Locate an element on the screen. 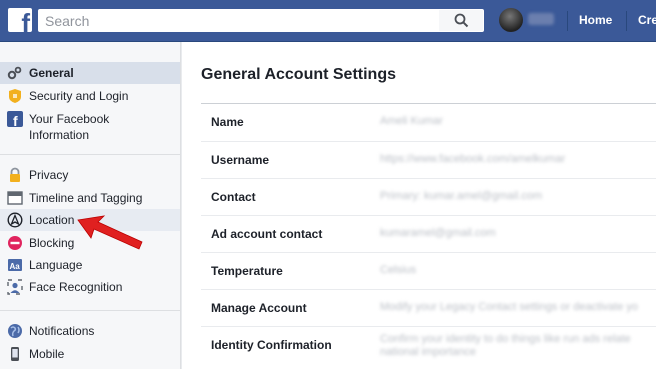 The image size is (656, 369). sidebar-label: Mobile is located at coordinates (47, 354).